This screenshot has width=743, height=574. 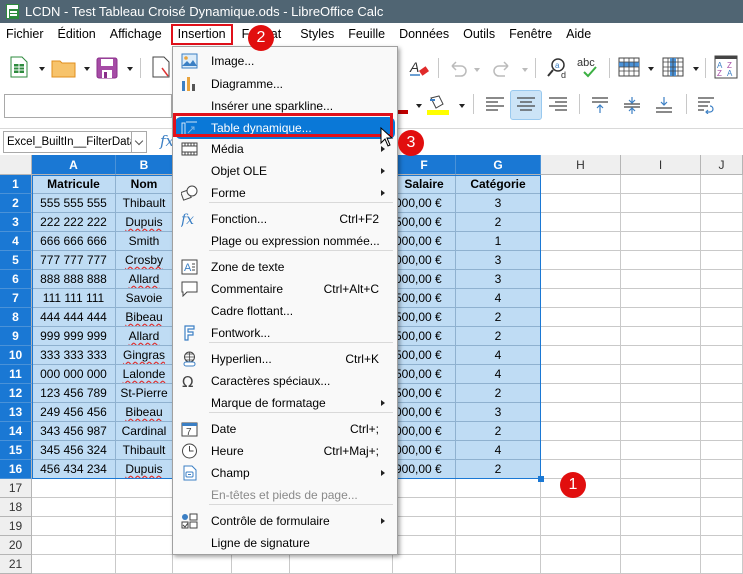 What do you see at coordinates (498, 165) in the screenshot?
I see `column-header-g: G` at bounding box center [498, 165].